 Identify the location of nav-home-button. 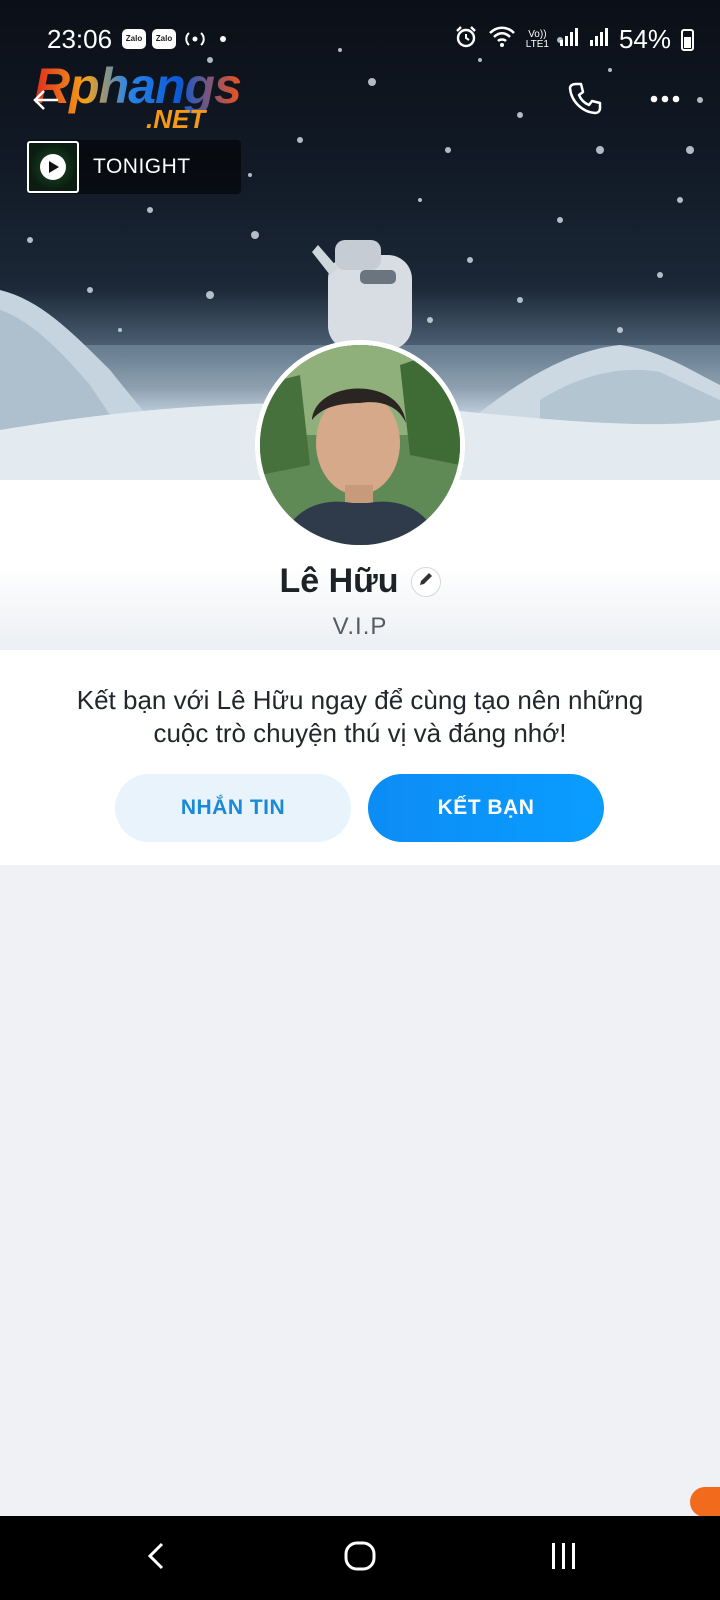
(360, 1558).